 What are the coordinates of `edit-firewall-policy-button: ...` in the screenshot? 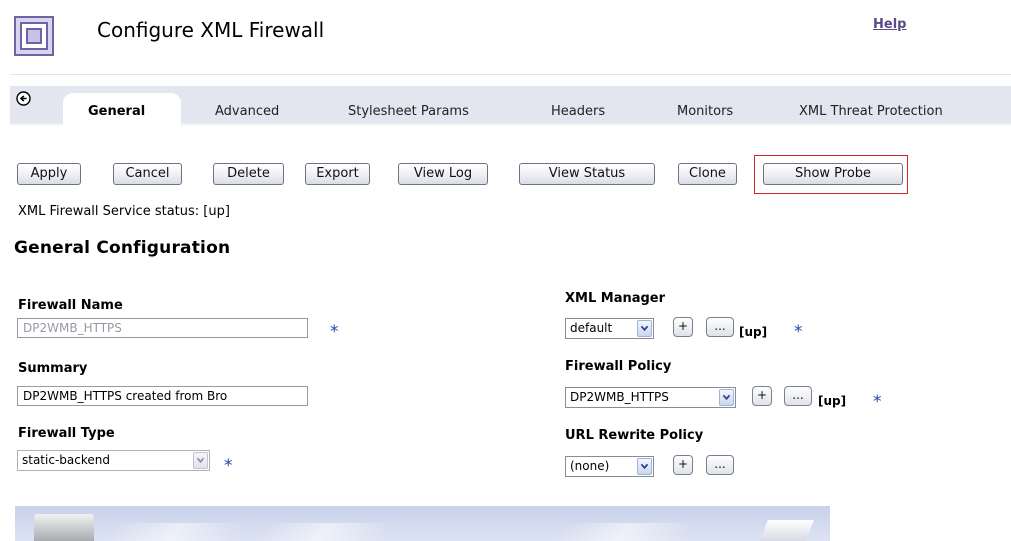 It's located at (798, 396).